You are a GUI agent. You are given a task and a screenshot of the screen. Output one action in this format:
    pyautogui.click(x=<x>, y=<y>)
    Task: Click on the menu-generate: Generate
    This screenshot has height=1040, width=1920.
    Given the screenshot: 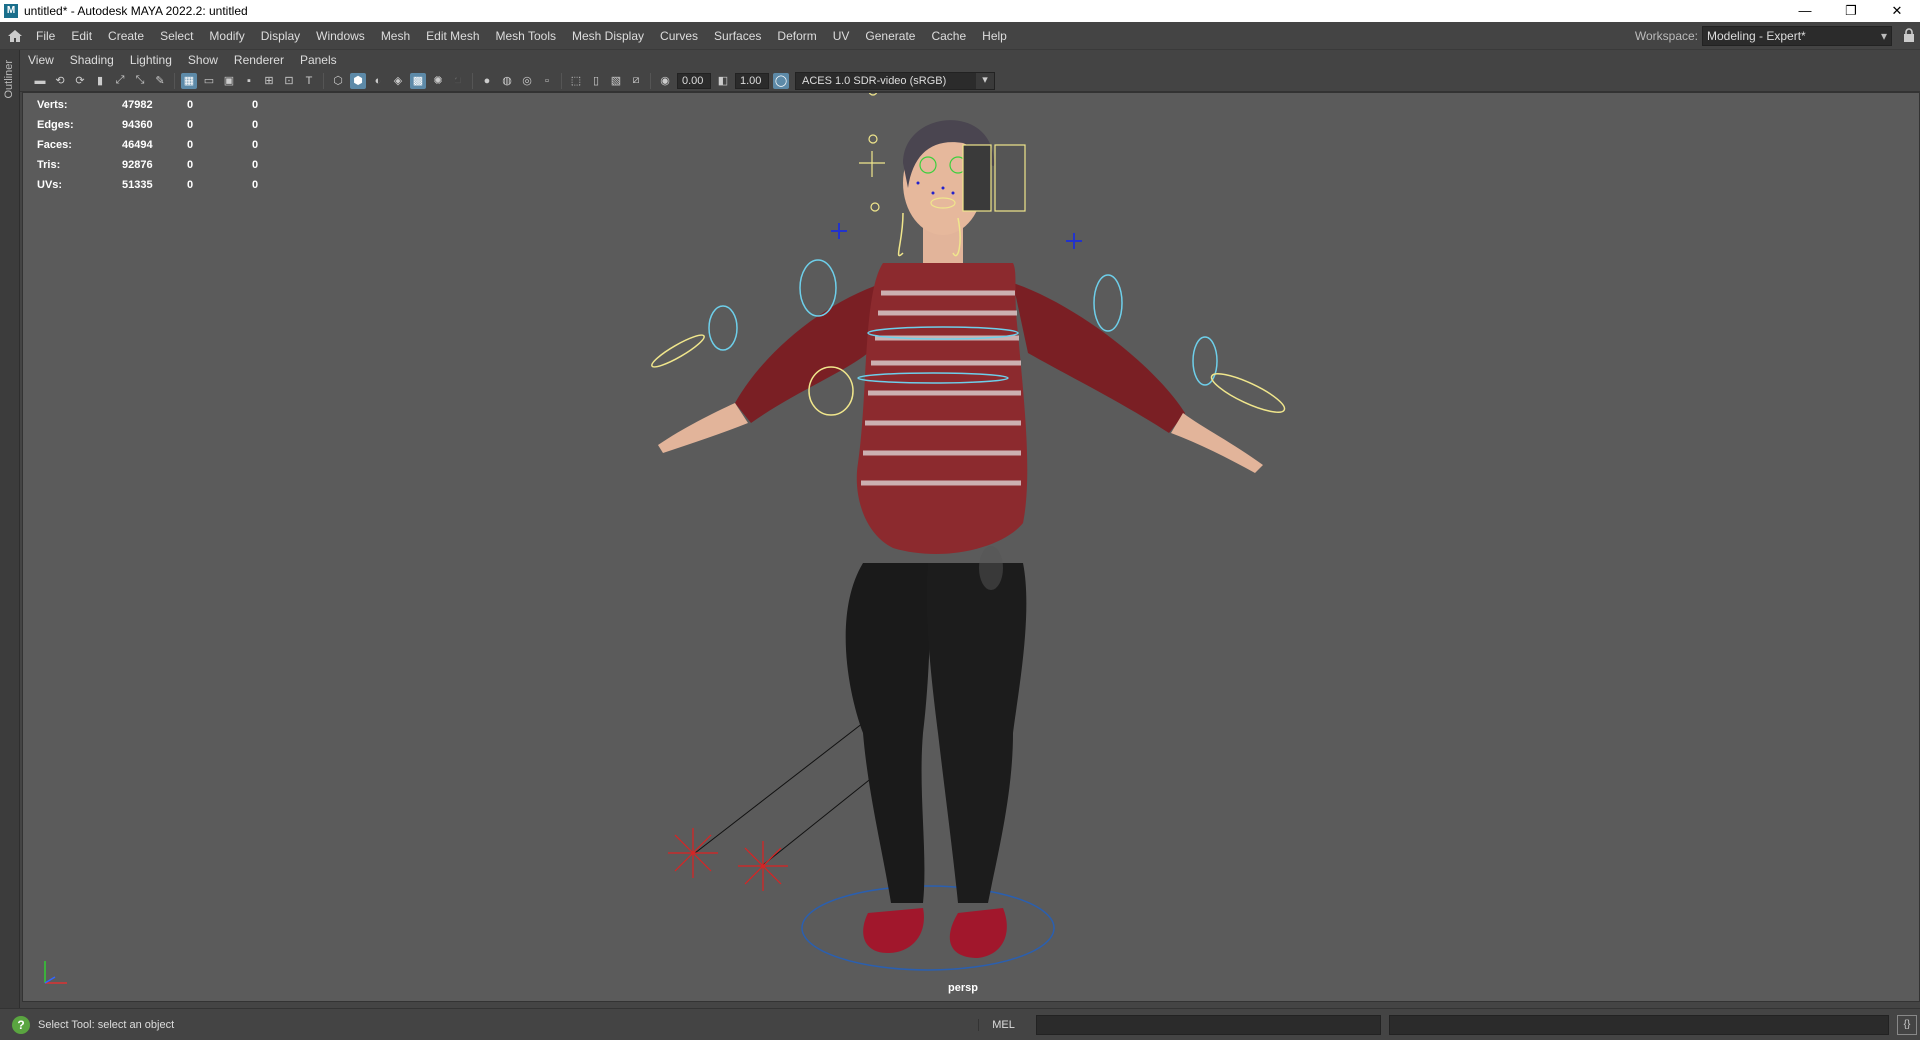 What is the action you would take?
    pyautogui.click(x=890, y=36)
    